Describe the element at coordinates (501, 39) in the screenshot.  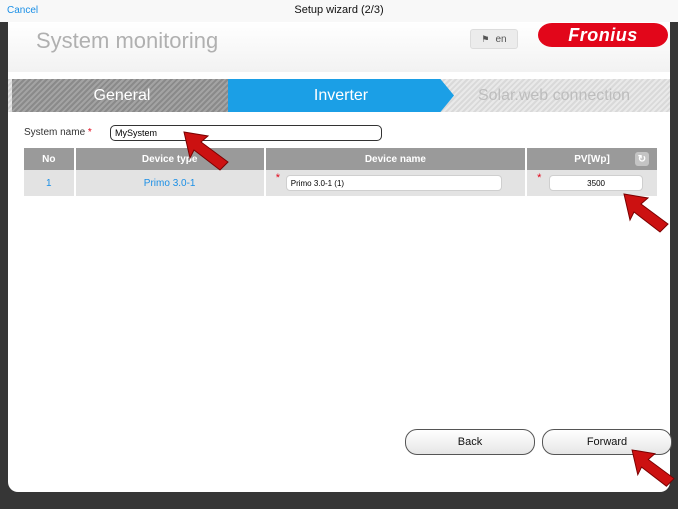
I see `language-label: en` at that location.